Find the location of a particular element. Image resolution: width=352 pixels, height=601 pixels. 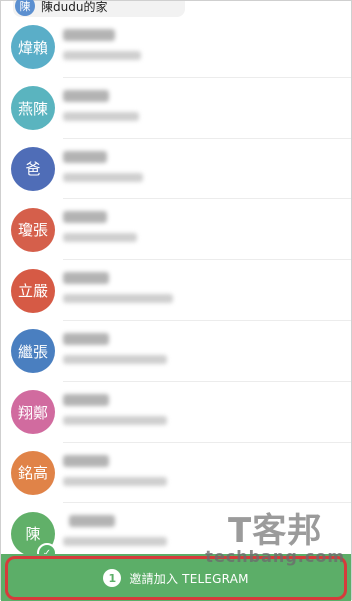

contact-row: 繼張 is located at coordinates (176, 351).